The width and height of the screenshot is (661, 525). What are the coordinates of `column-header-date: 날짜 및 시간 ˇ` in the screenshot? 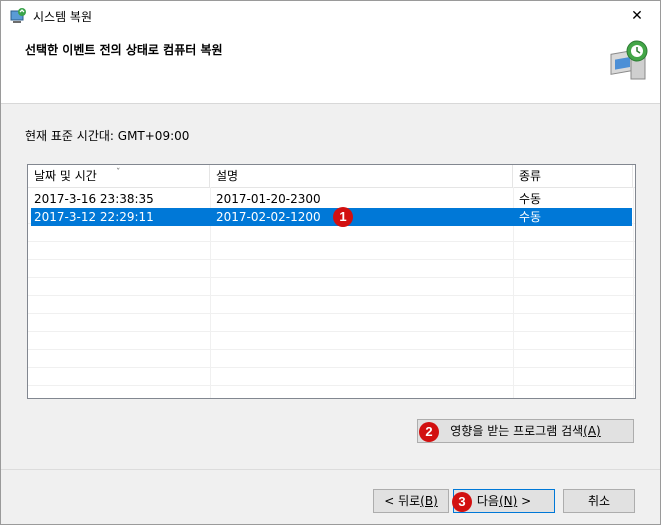 It's located at (119, 176).